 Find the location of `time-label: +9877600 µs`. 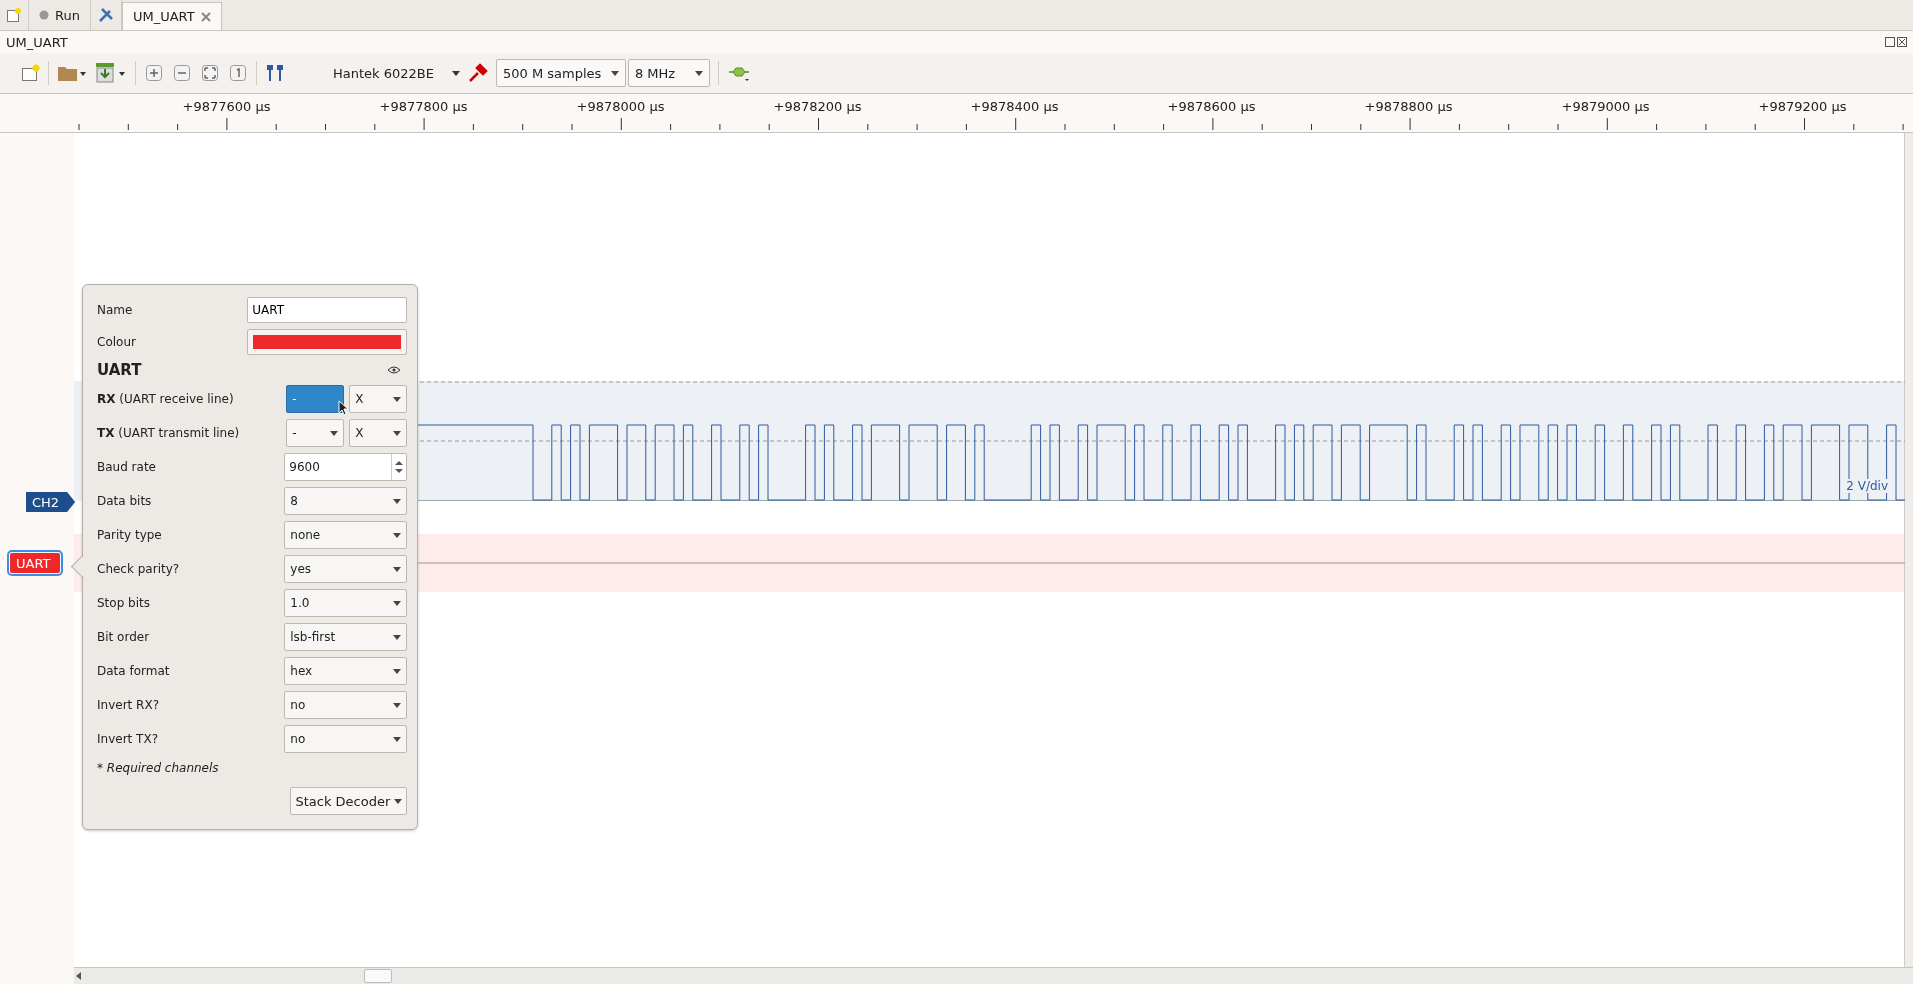

time-label: +9877600 µs is located at coordinates (226, 106).